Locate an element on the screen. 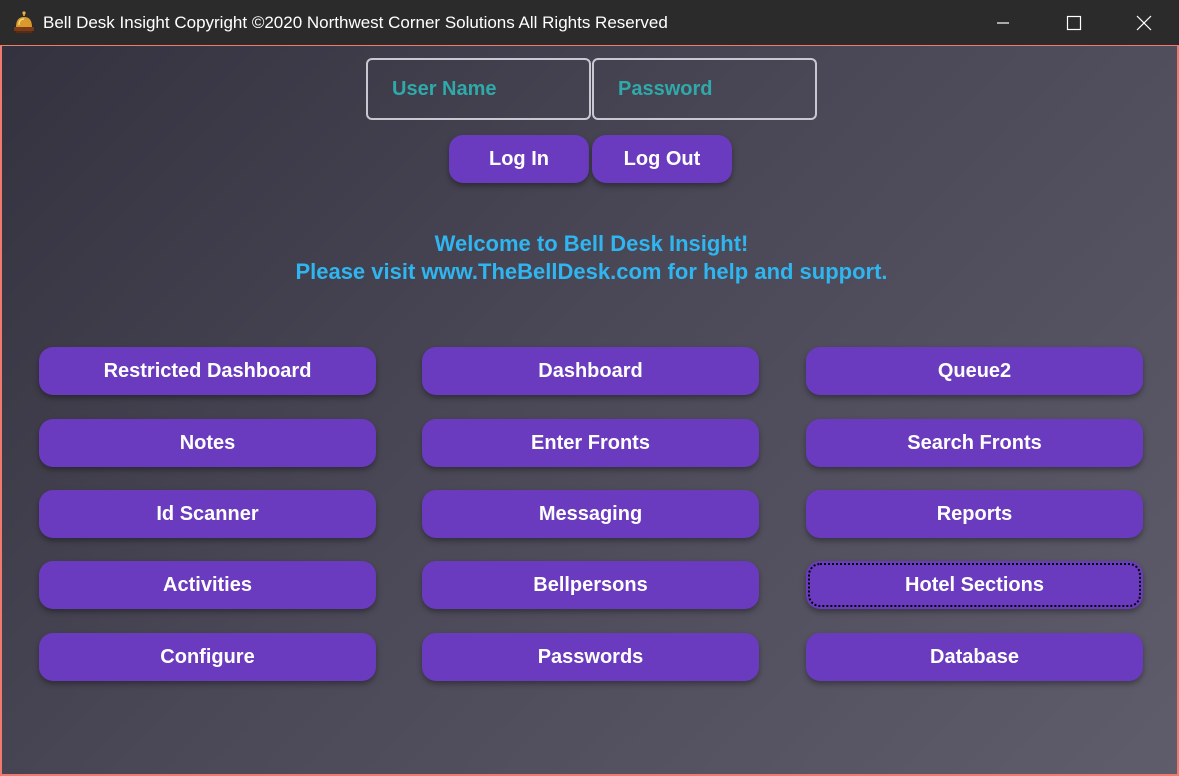 The width and height of the screenshot is (1179, 776). button-label: Database is located at coordinates (974, 656).